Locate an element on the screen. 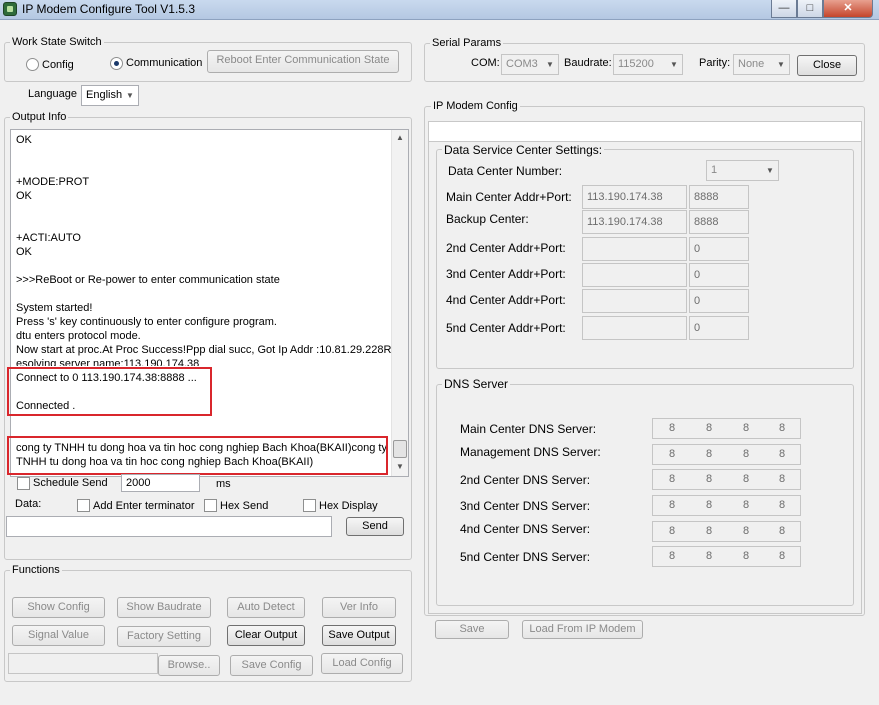 This screenshot has height=705, width=879. dc-number-value: 1 is located at coordinates (714, 170).